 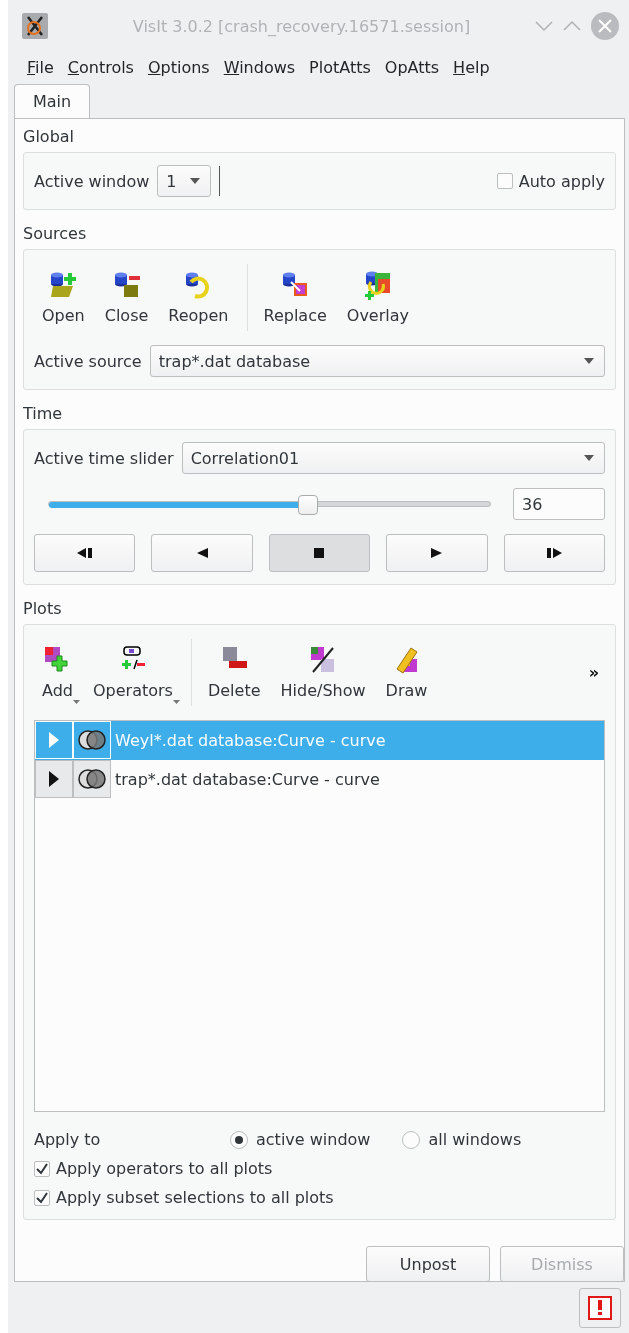 What do you see at coordinates (301, 26) in the screenshot?
I see `window-title: VisIt 3.0.2 [crash_recovery.16571.session]` at bounding box center [301, 26].